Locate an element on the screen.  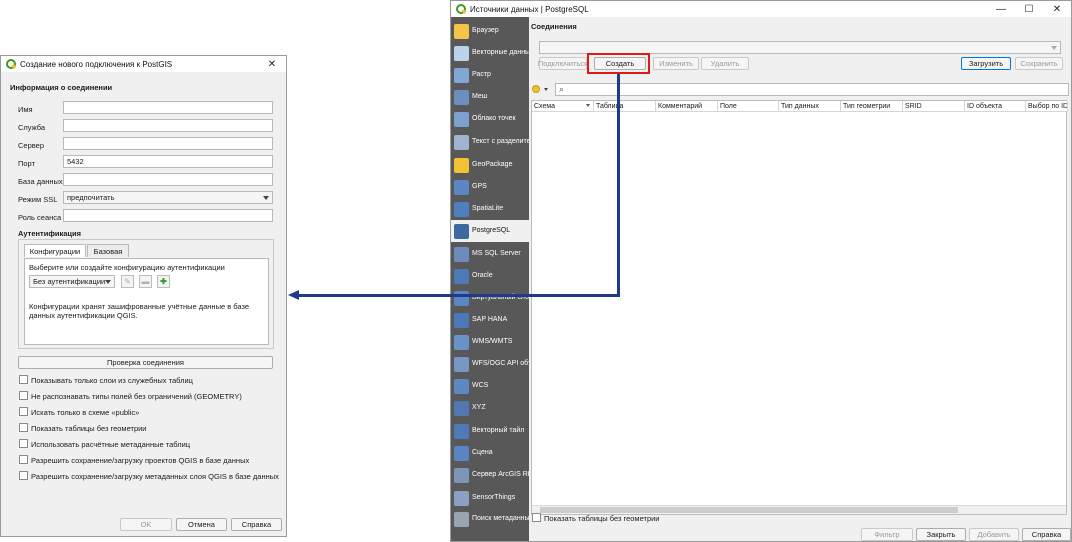
sidebar-item-gps: GPS is located at coordinates (490, 187).